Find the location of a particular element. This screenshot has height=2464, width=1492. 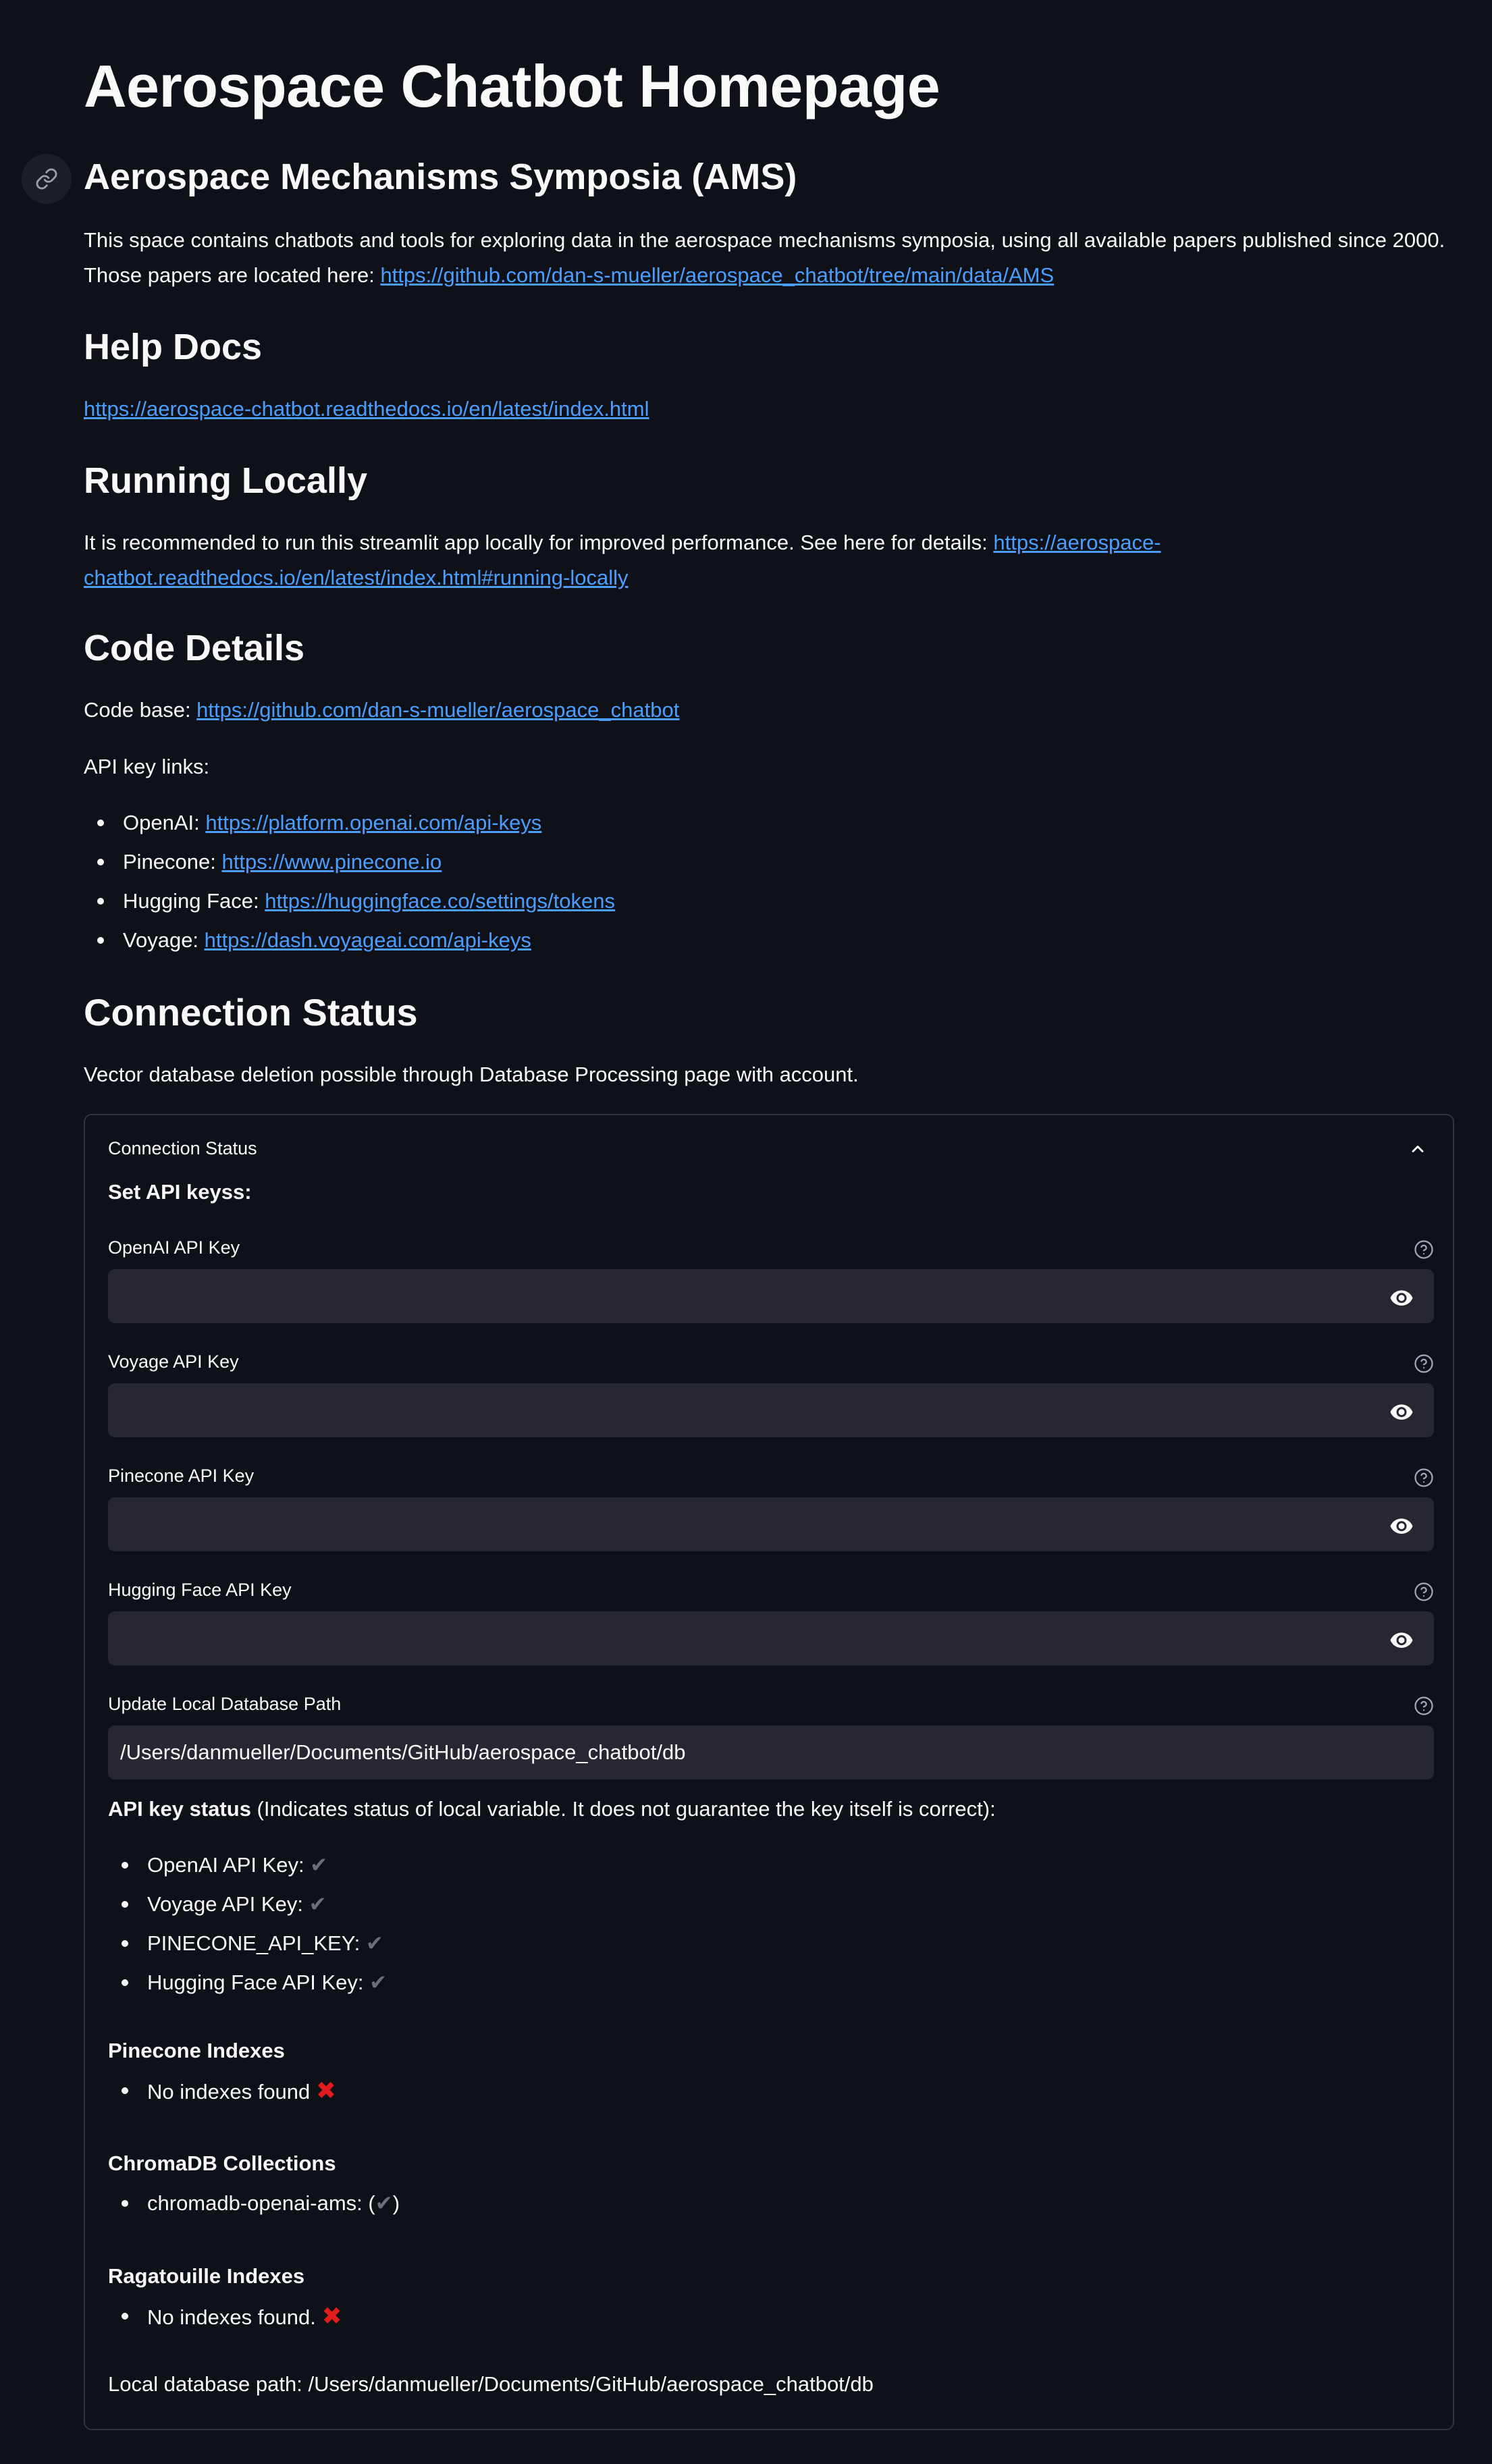

voyage-api-key-field: Voyage API Key is located at coordinates (771, 1392).